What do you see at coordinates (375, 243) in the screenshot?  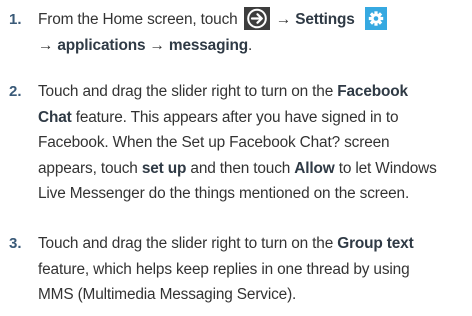 I see `group-text-label: Group text` at bounding box center [375, 243].